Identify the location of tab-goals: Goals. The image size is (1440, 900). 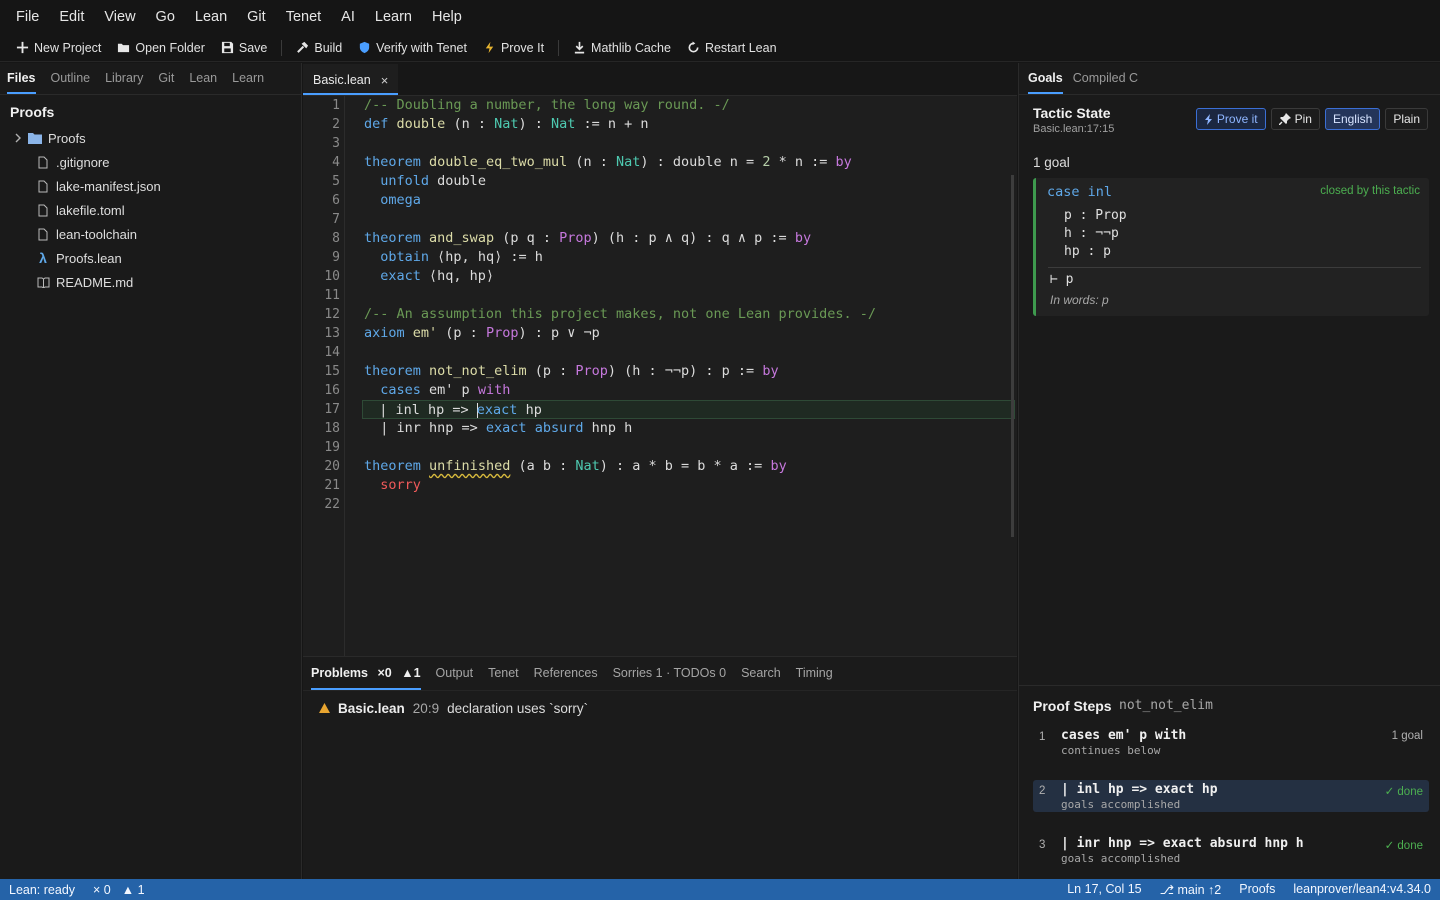
(1045, 82).